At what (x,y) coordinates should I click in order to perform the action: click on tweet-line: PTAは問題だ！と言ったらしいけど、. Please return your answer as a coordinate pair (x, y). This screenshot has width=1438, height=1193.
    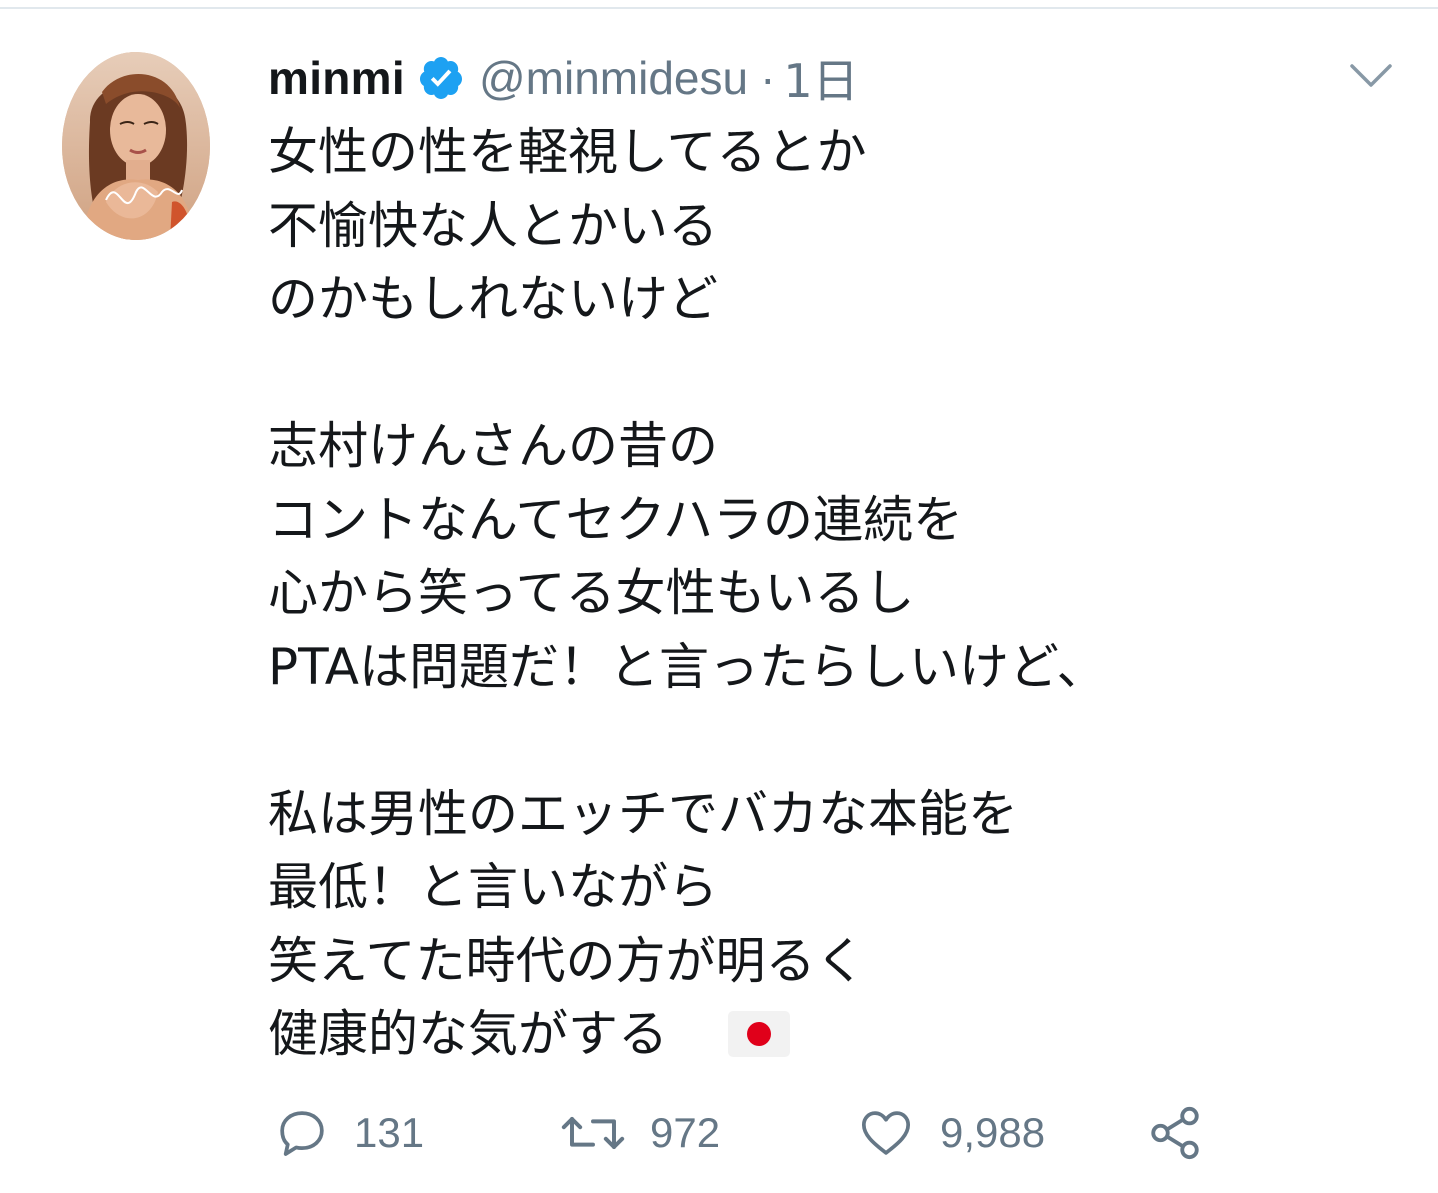
    Looking at the image, I should click on (687, 666).